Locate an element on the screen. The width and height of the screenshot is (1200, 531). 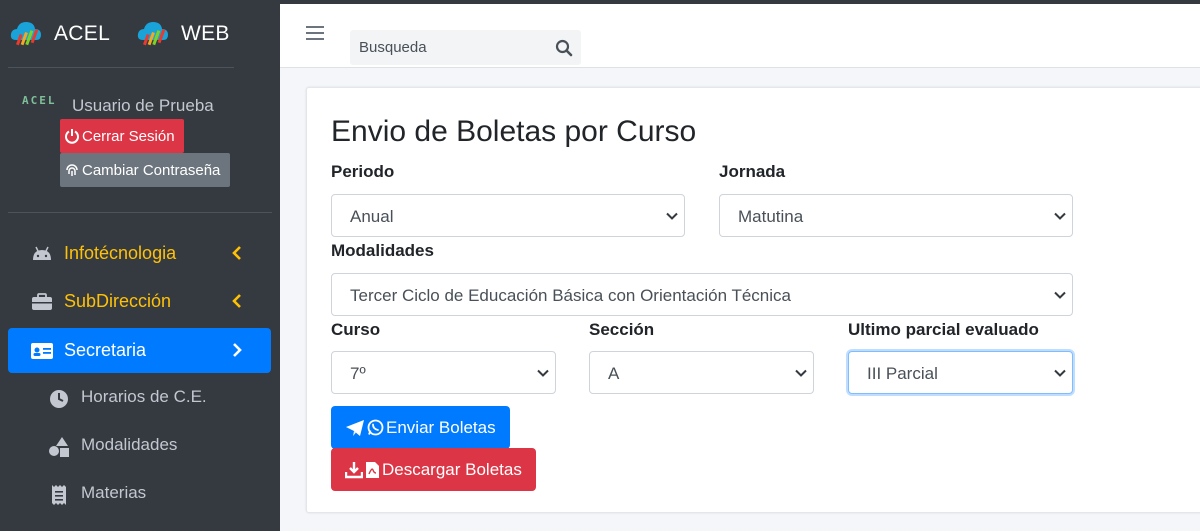
modalidades-label: Modalidades is located at coordinates (382, 250).